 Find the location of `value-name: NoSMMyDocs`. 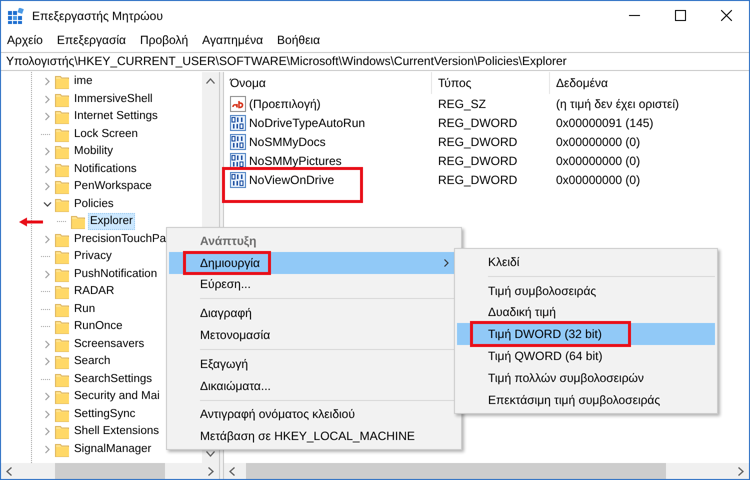

value-name: NoSMMyDocs is located at coordinates (287, 141).